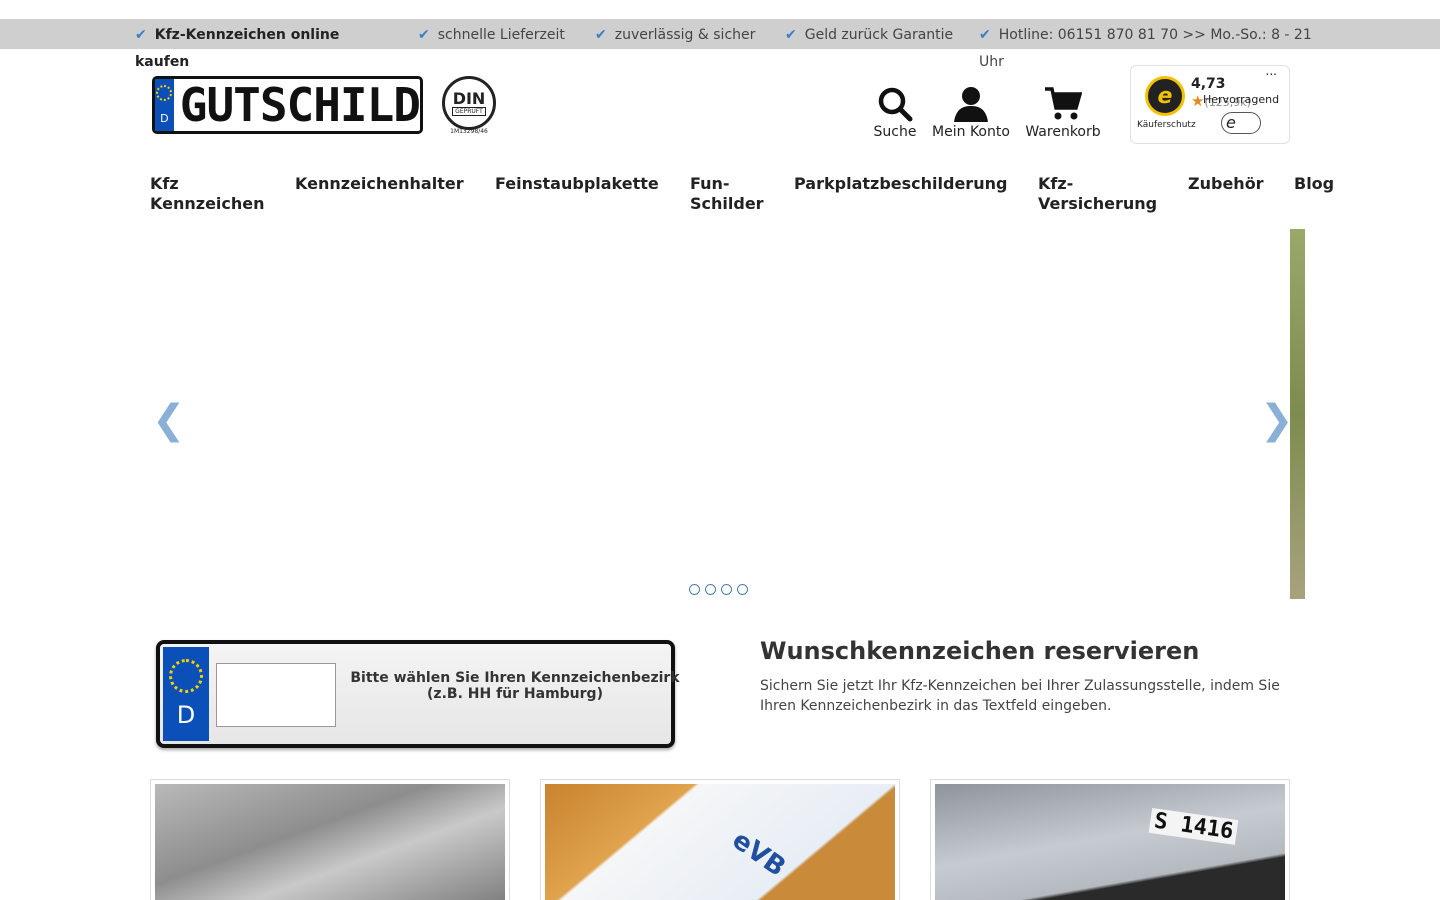 The image size is (1440, 900). Describe the element at coordinates (909, 184) in the screenshot. I see `nav-item-parkplatzbeschilderung: Parkplatzbeschilderung` at that location.